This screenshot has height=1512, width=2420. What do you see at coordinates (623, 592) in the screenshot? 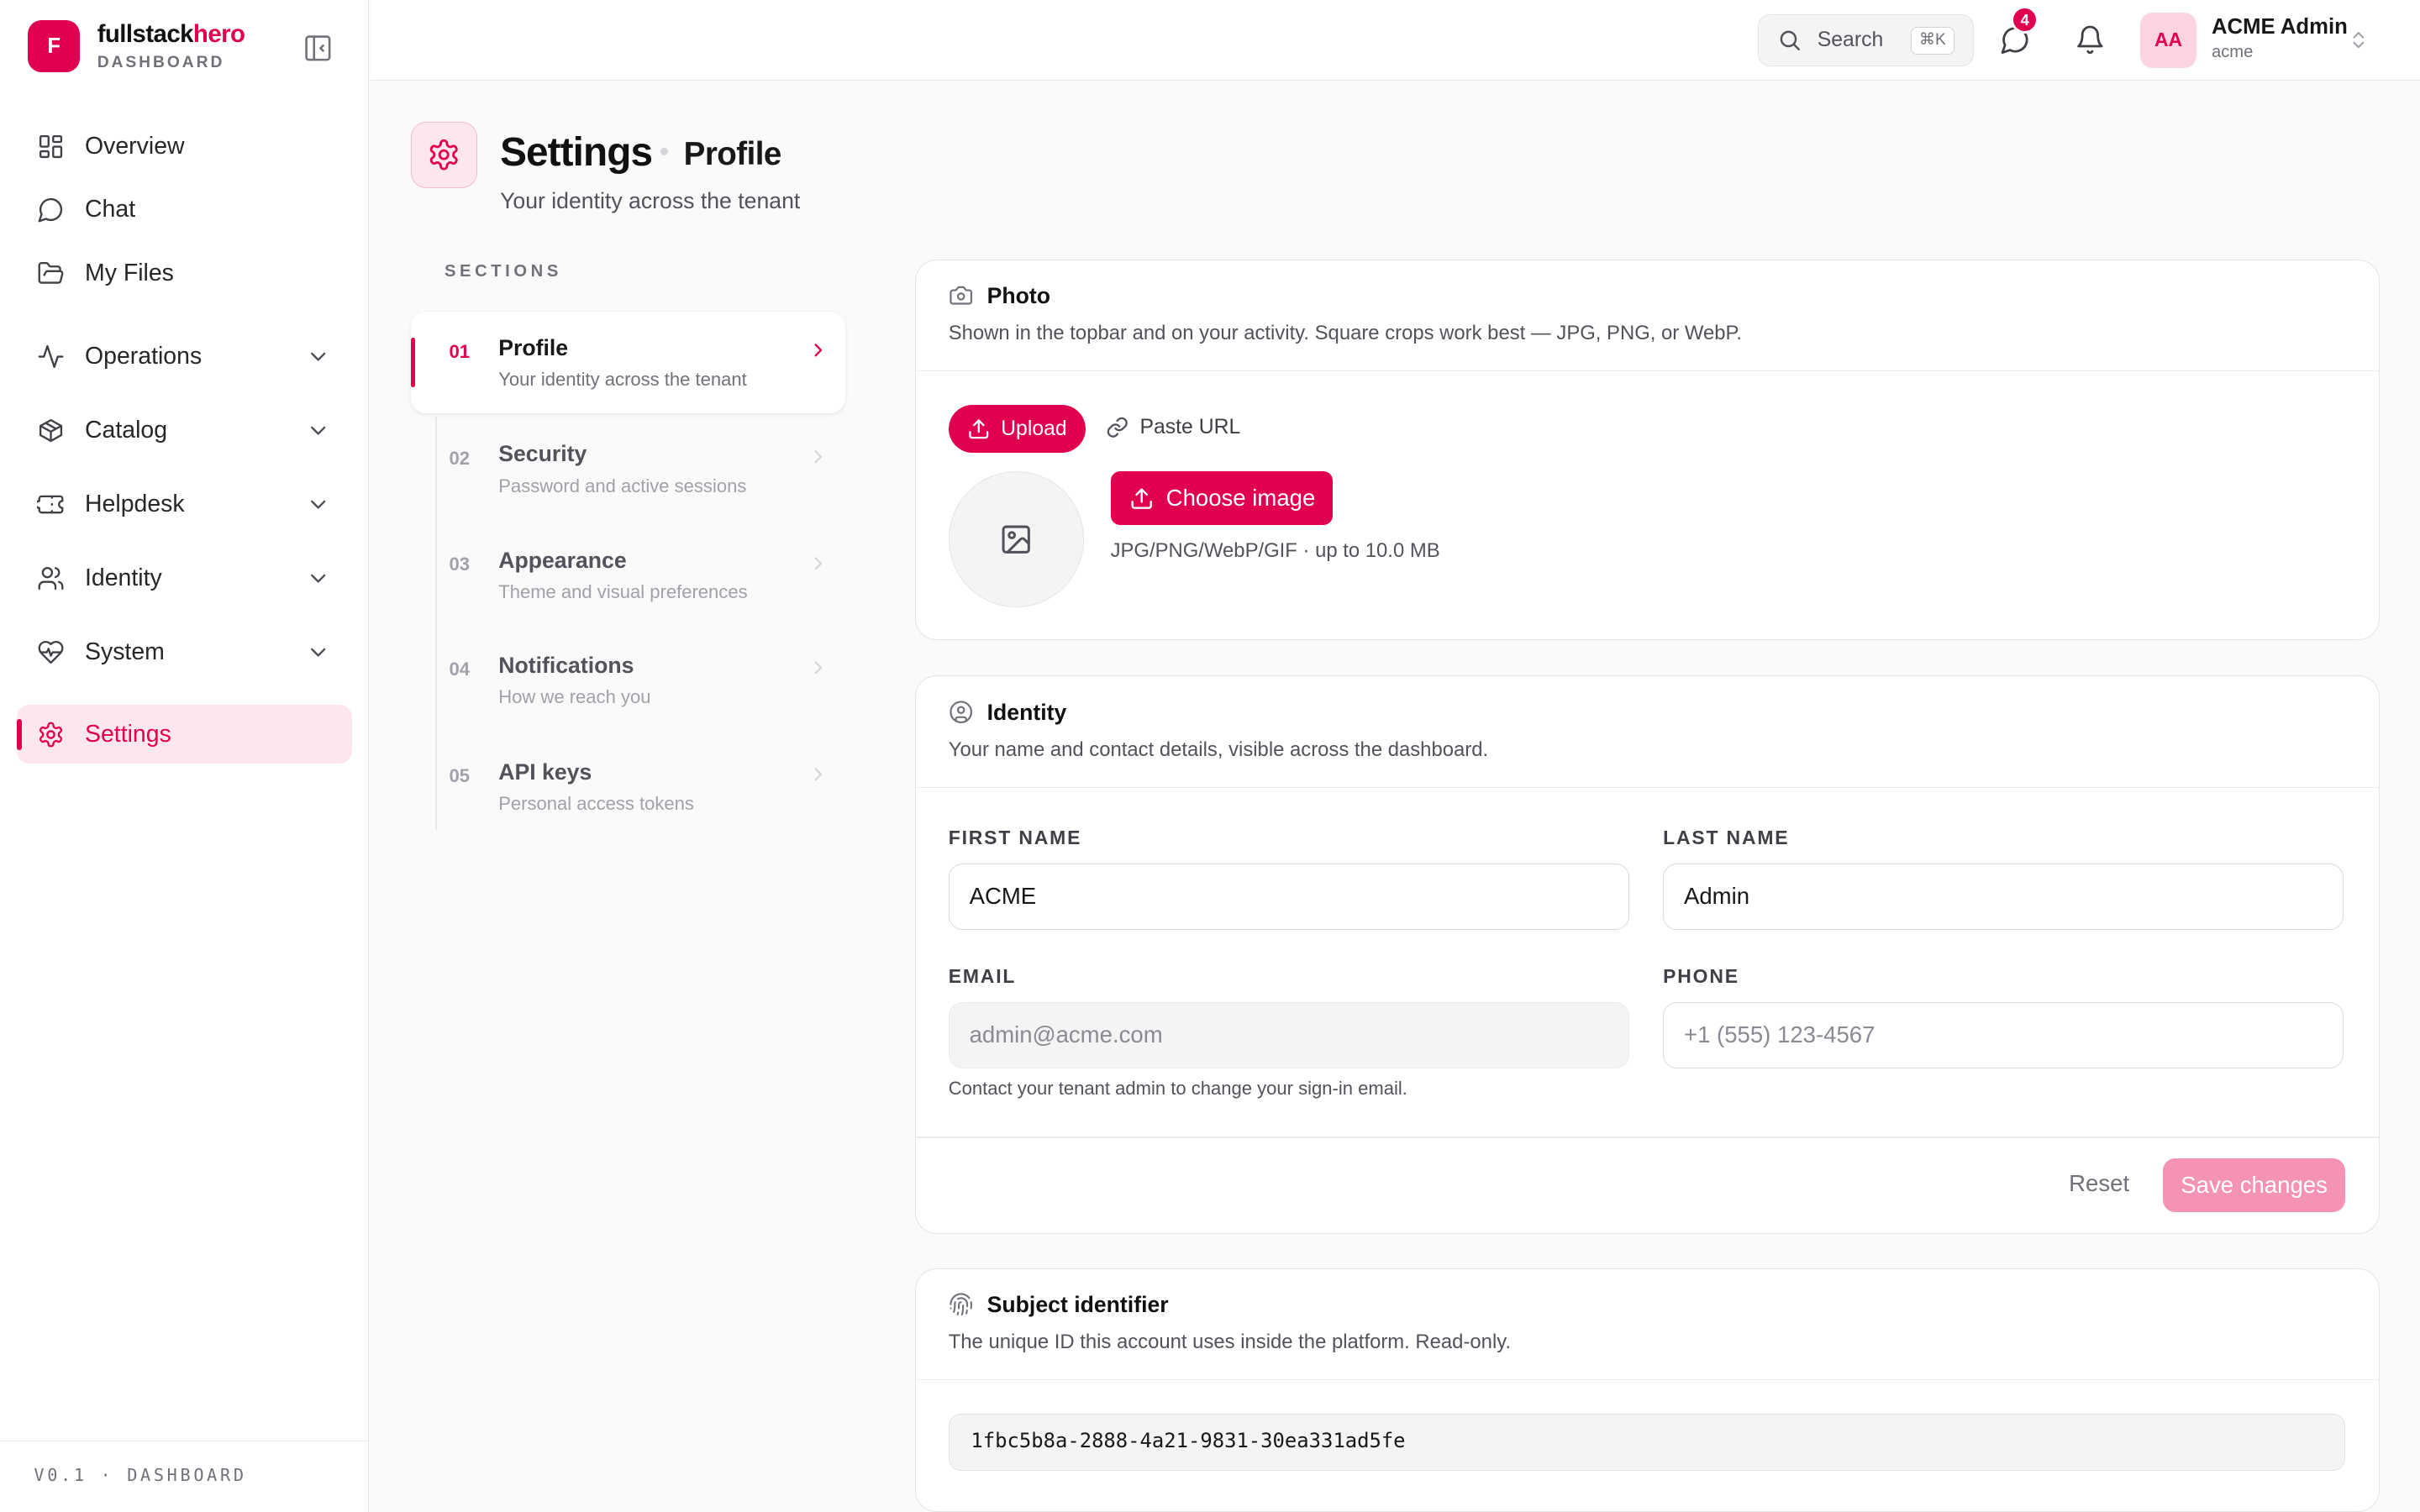
I see `section-desc: Theme and visual preferences` at bounding box center [623, 592].